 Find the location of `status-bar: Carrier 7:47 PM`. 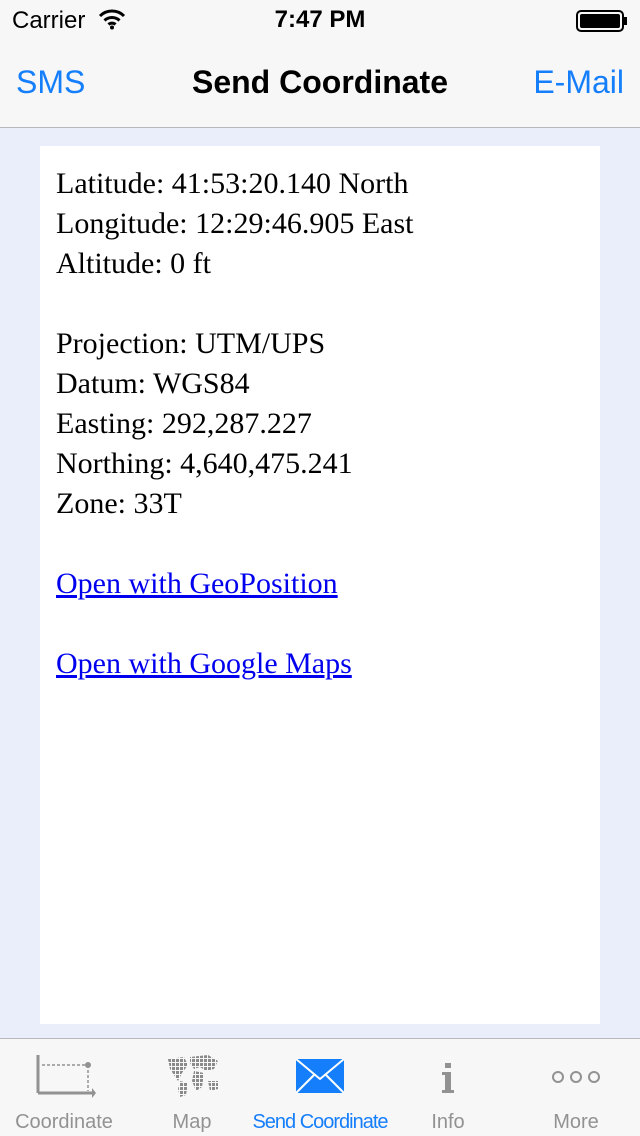

status-bar: Carrier 7:47 PM is located at coordinates (320, 20).